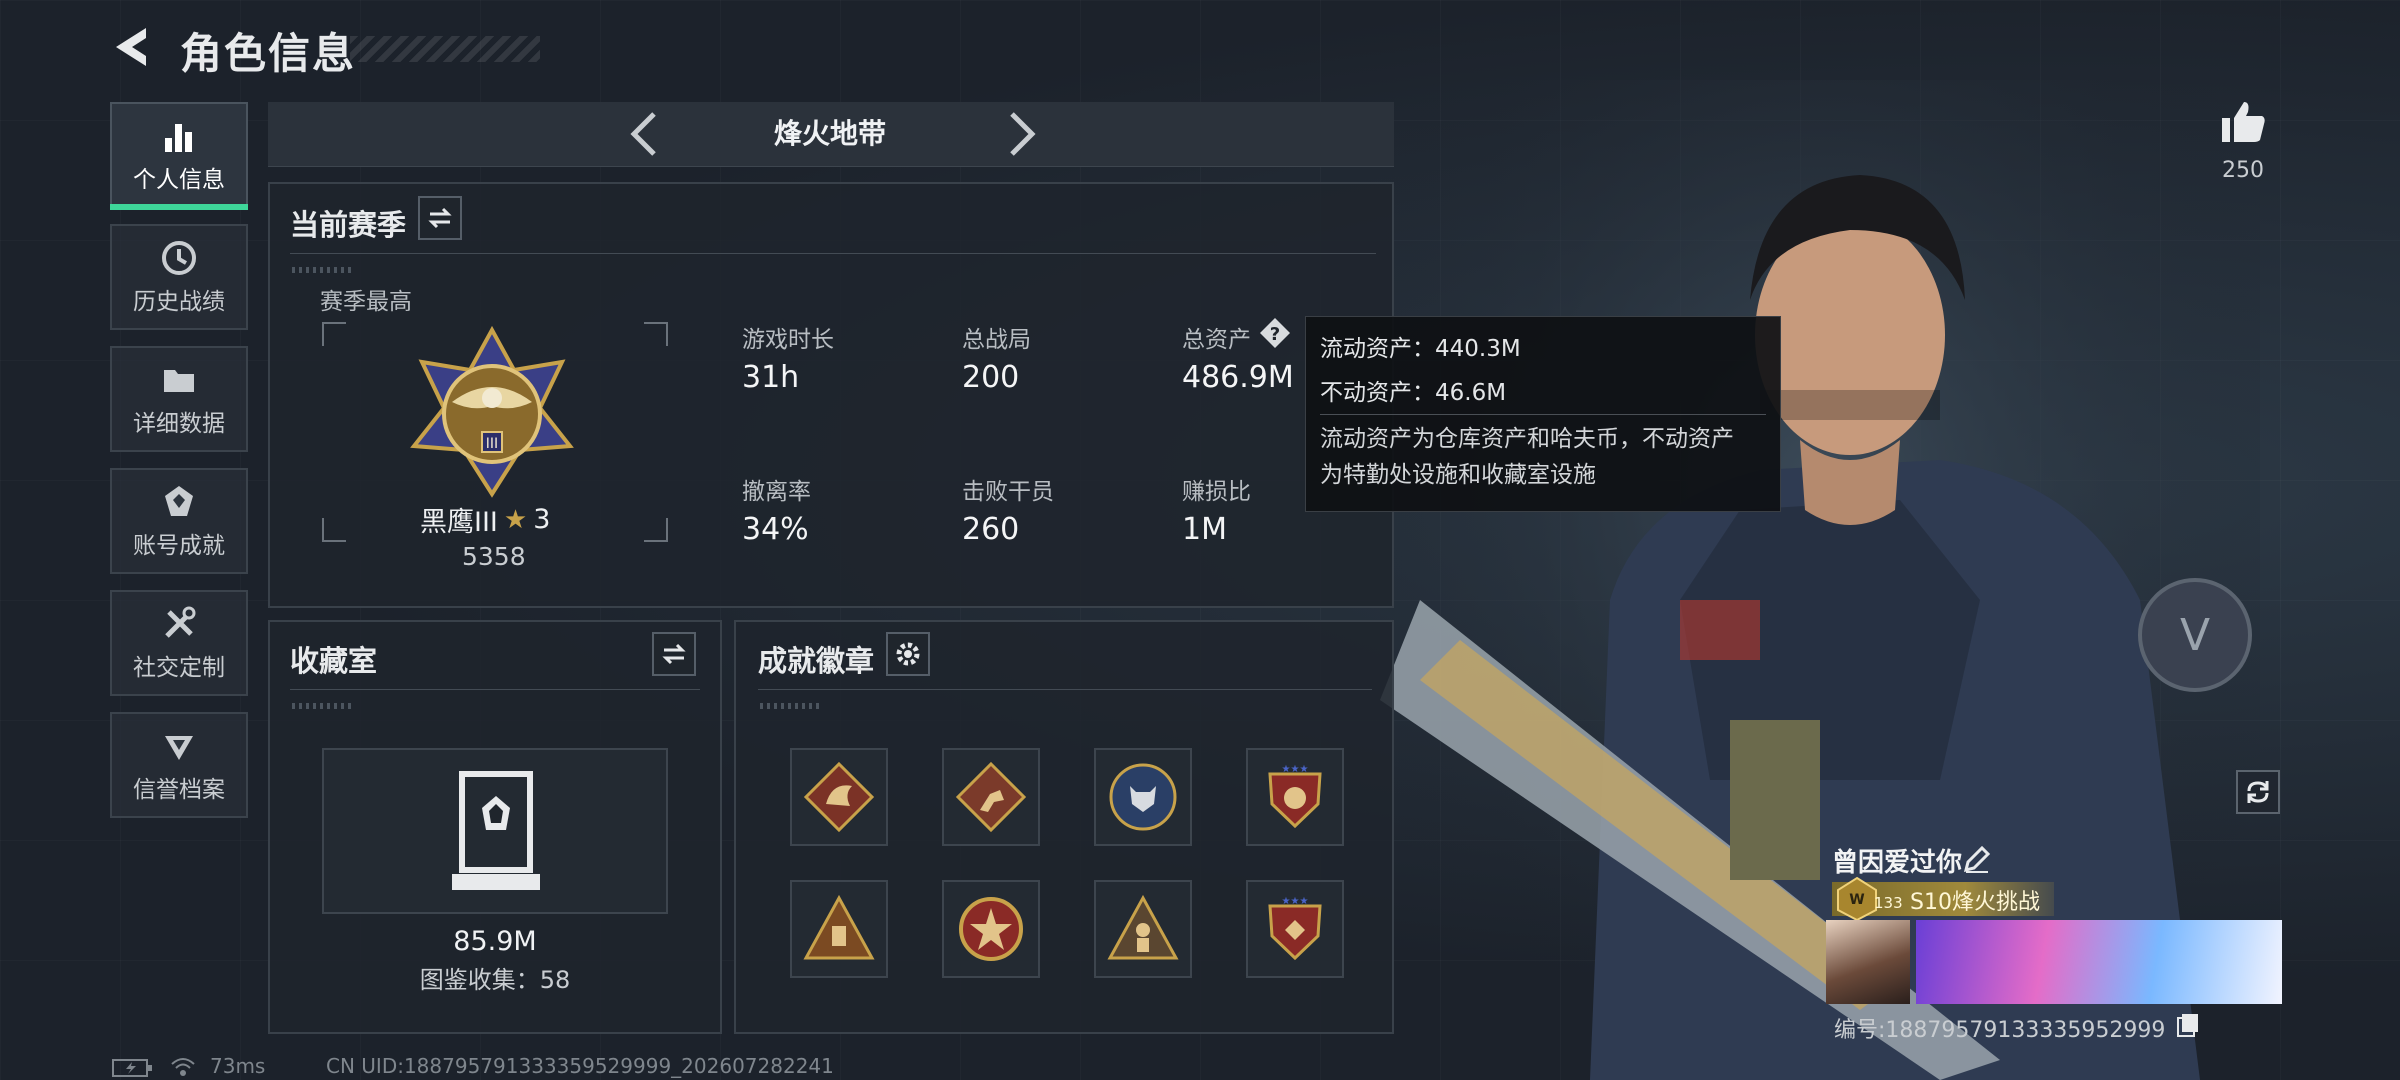 The height and width of the screenshot is (1080, 2400). I want to click on wolf-badge-icon, so click(1143, 797).